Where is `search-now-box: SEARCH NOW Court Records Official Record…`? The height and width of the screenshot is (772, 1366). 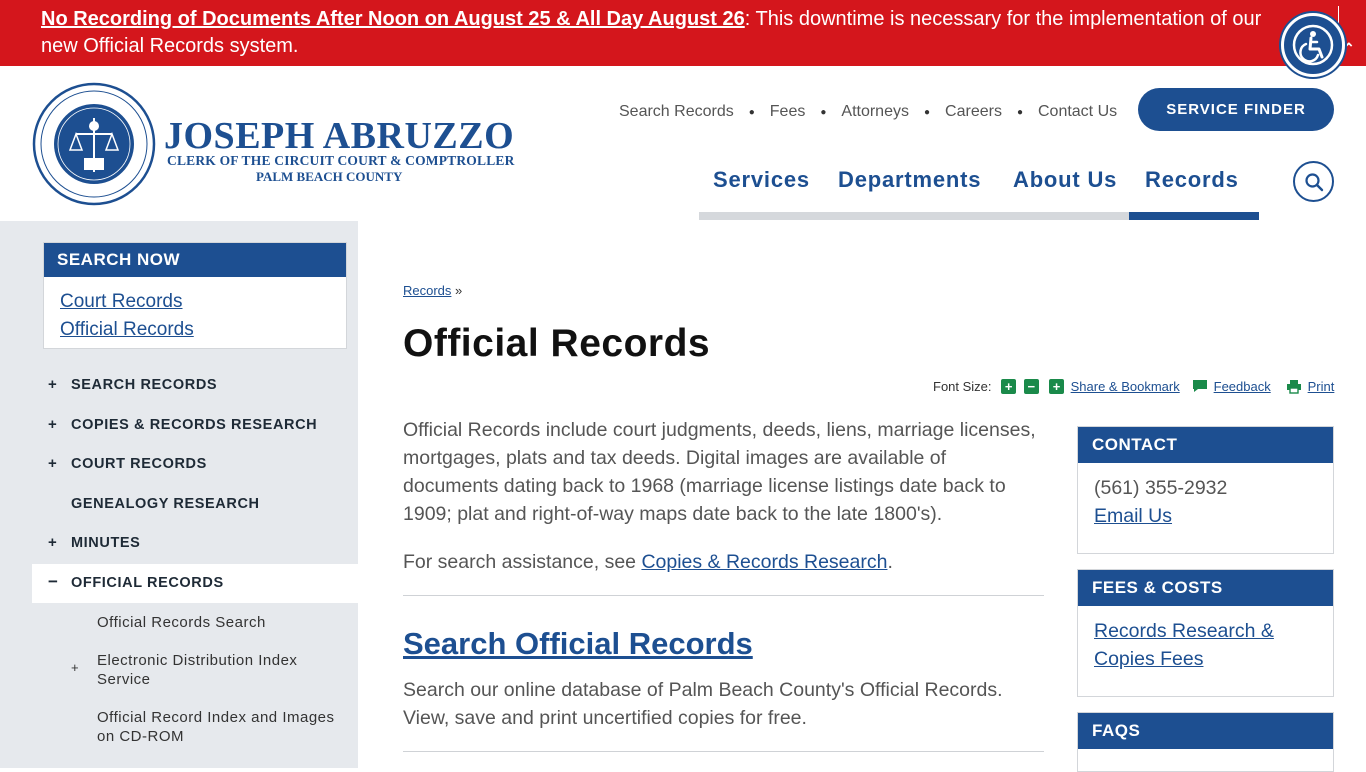 search-now-box: SEARCH NOW Court Records Official Record… is located at coordinates (195, 295).